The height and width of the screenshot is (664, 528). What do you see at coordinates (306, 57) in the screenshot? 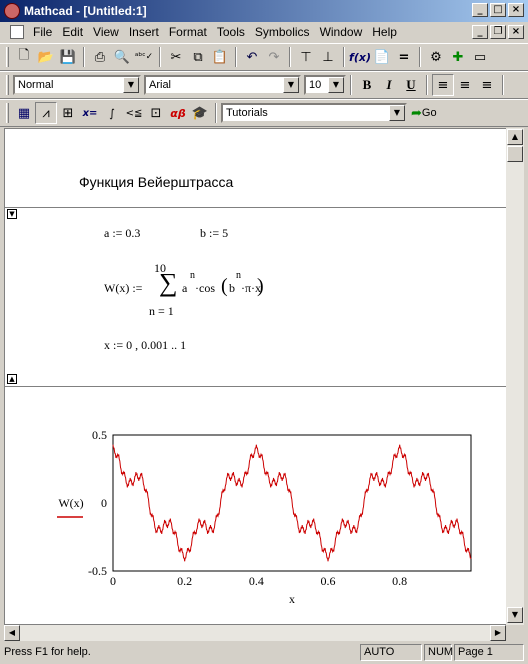
I see `align-icon: ⊤` at bounding box center [306, 57].